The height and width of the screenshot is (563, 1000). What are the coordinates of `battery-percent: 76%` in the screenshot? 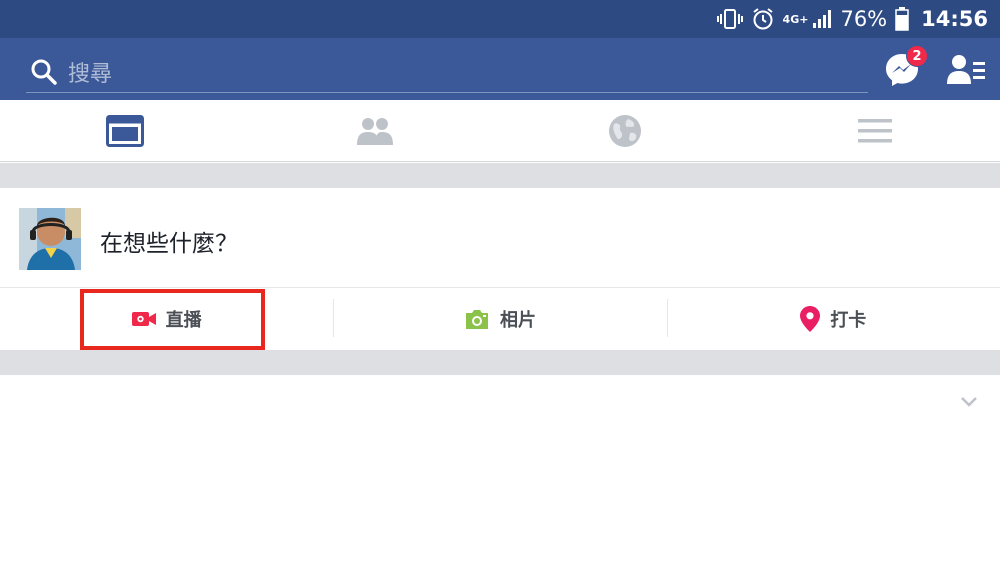 It's located at (864, 19).